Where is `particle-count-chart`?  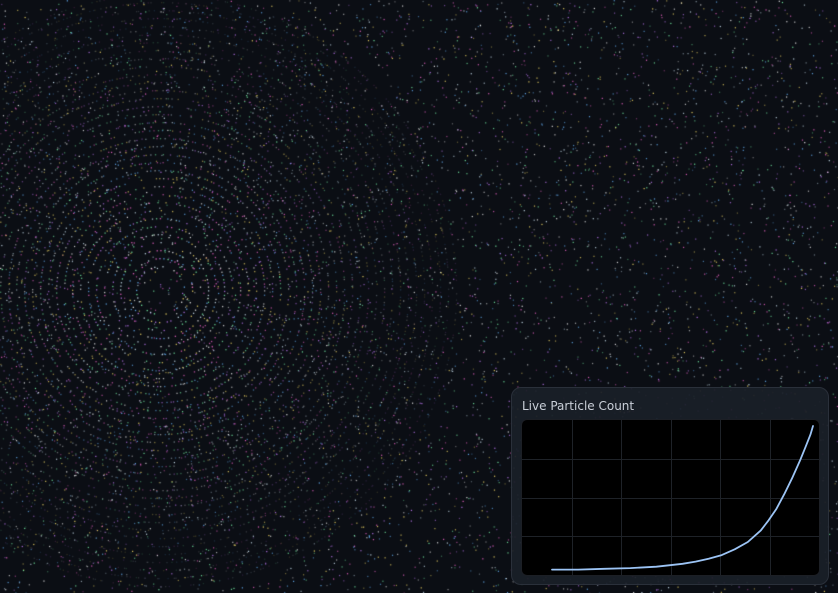 particle-count-chart is located at coordinates (670, 497).